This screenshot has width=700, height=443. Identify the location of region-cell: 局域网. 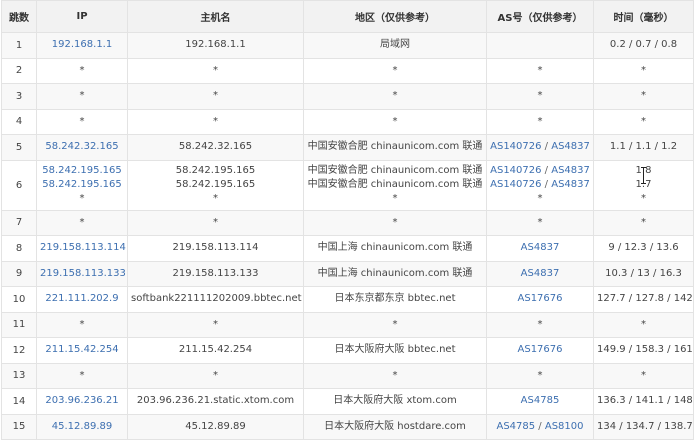
(395, 45).